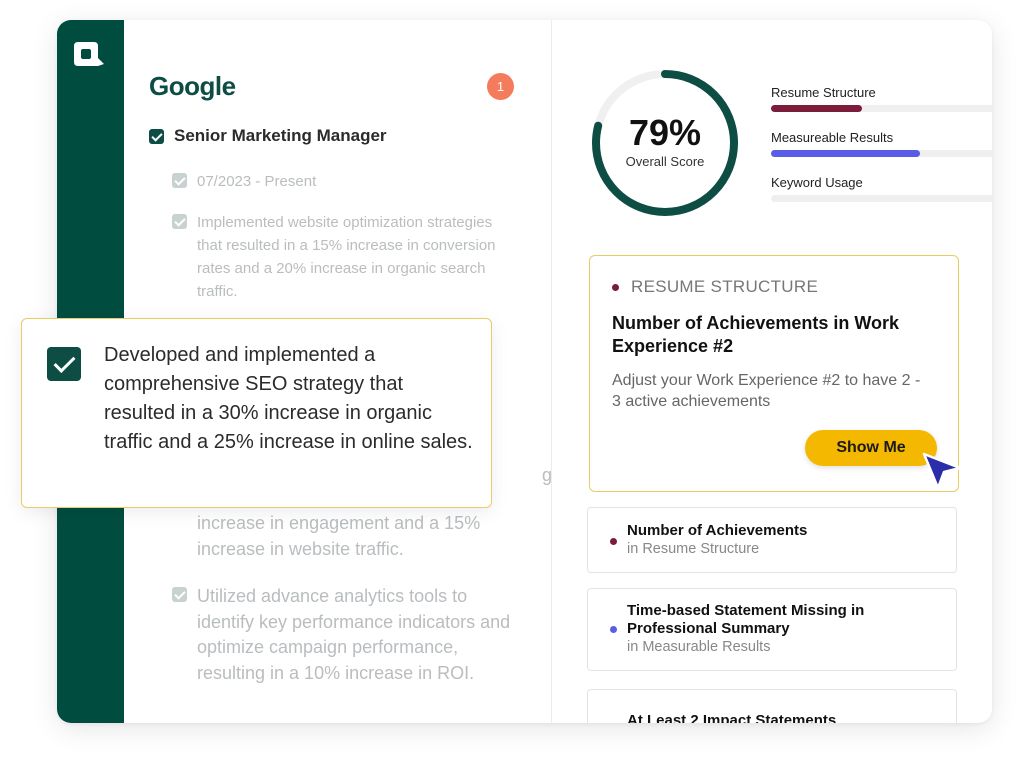  Describe the element at coordinates (192, 86) in the screenshot. I see `company-name: Google` at that location.